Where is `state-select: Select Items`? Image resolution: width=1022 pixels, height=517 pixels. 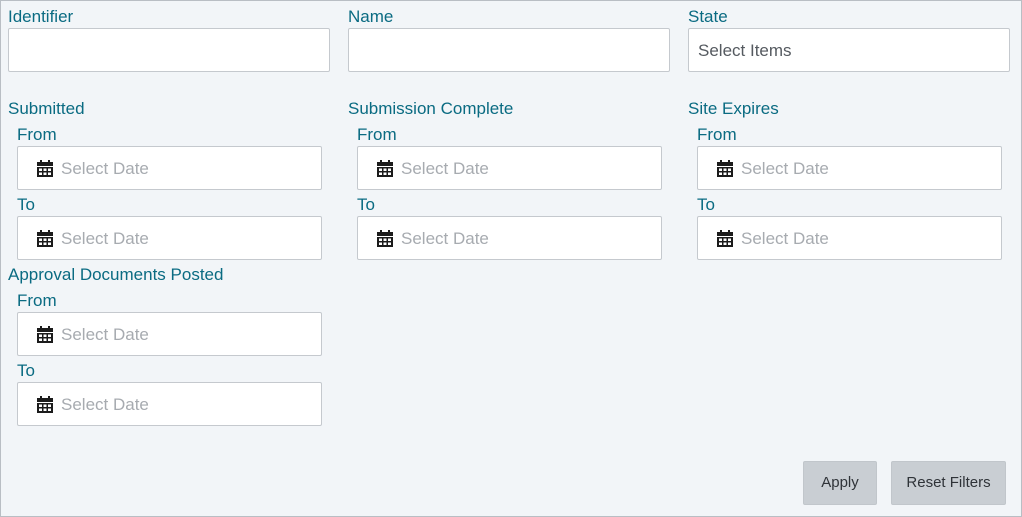
state-select: Select Items is located at coordinates (849, 50).